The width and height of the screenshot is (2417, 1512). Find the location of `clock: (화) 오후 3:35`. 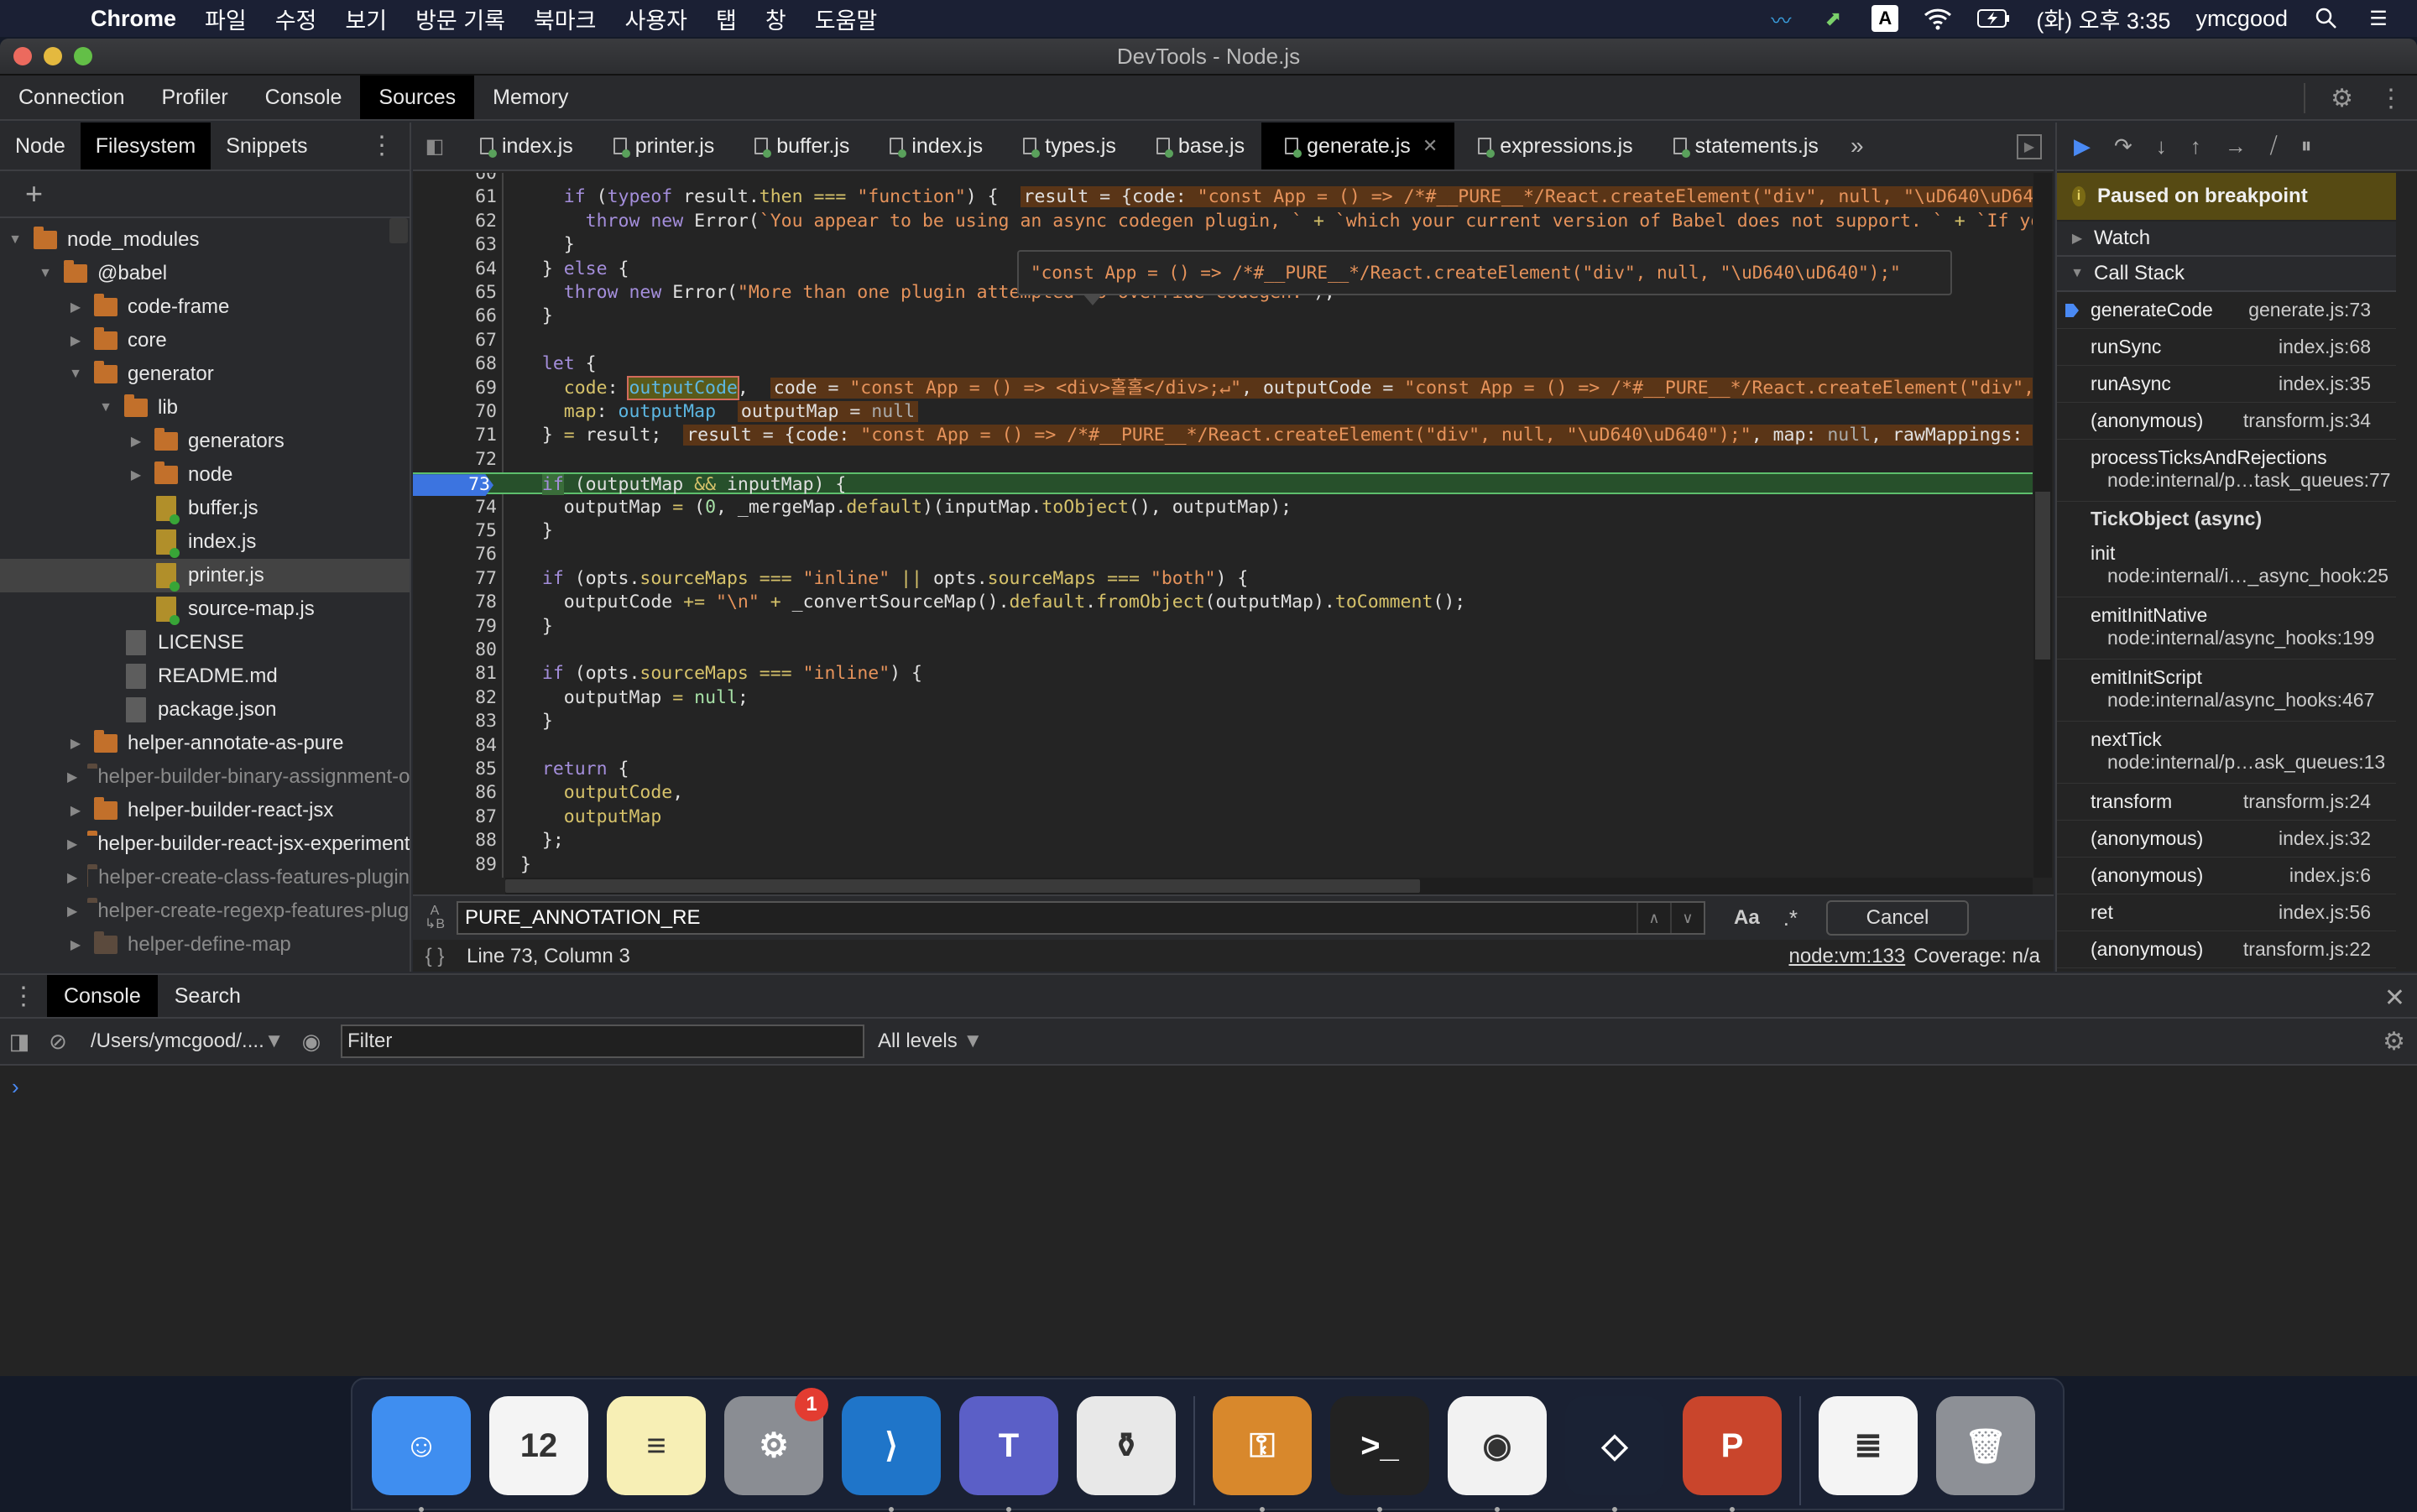

clock: (화) 오후 3:35 is located at coordinates (2103, 19).